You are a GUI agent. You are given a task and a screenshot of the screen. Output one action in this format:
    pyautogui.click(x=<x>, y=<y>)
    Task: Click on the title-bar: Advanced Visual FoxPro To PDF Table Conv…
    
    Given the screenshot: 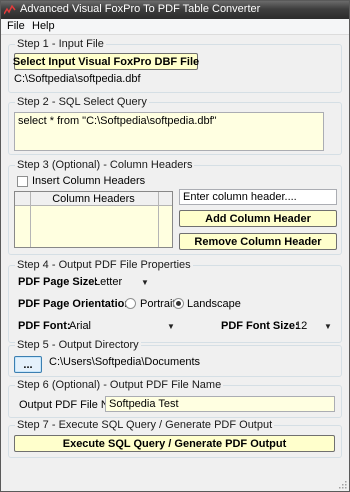 What is the action you would take?
    pyautogui.click(x=175, y=10)
    